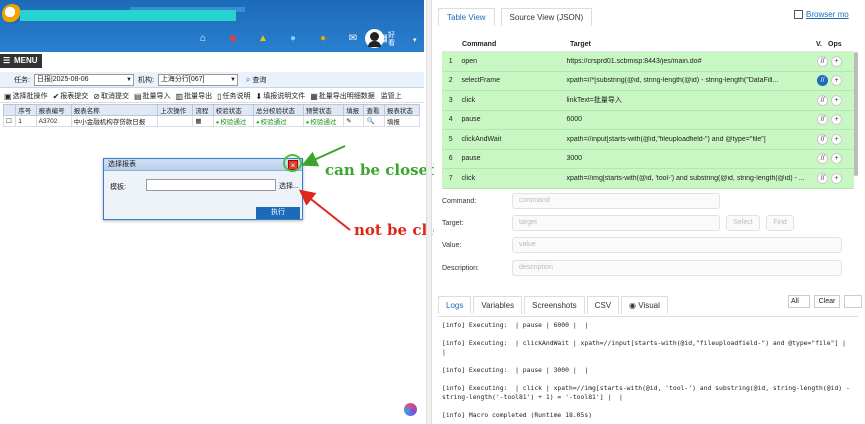 This screenshot has height=424, width=865. I want to click on grid-column-header: 报表编号, so click(53, 110).